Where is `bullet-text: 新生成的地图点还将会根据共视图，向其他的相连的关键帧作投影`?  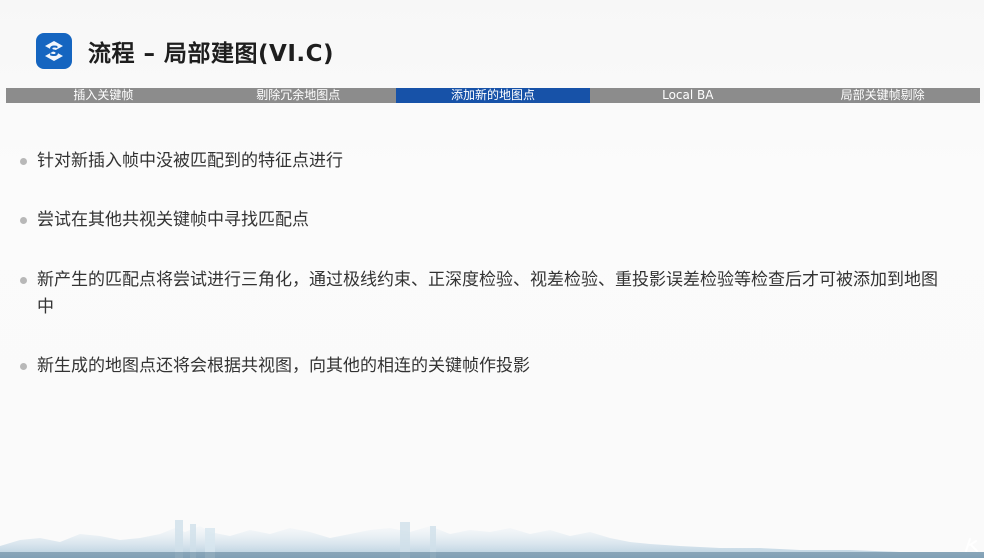 bullet-text: 新生成的地图点还将会根据共视图，向其他的相连的关键帧作投影 is located at coordinates (283, 366).